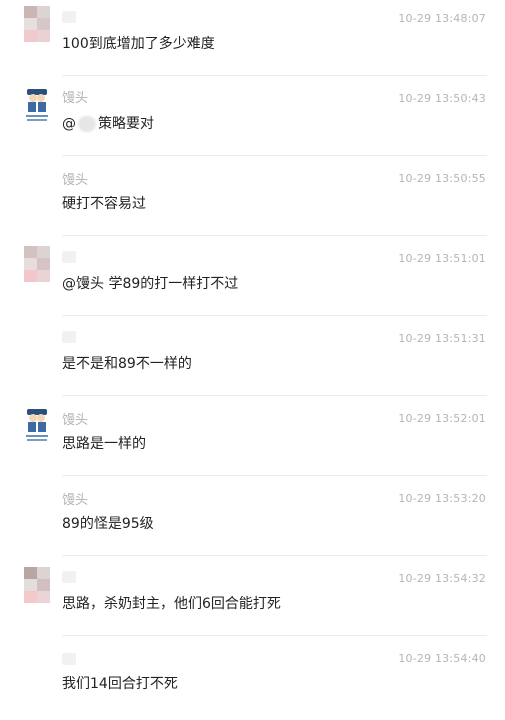 This screenshot has height=720, width=505. I want to click on mention-prefix: @, so click(69, 124).